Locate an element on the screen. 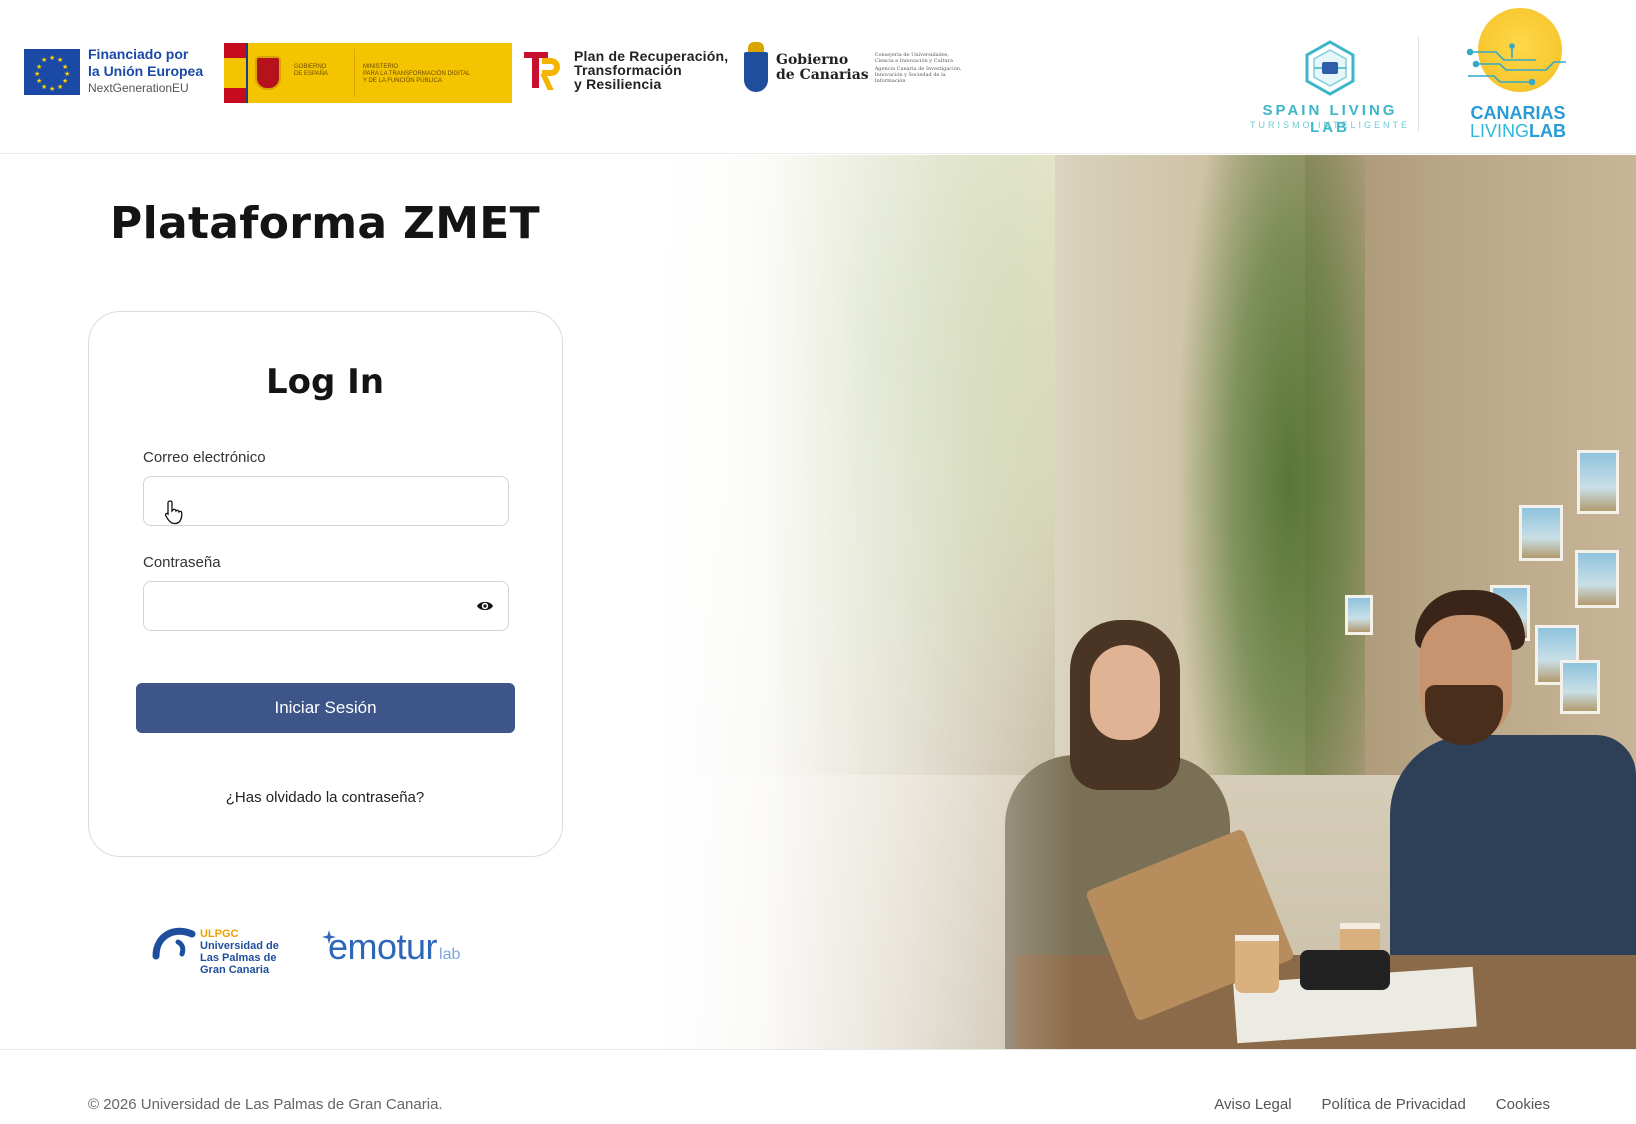  canarias-living-lab-logo: CANARIAS LIVINGLAB is located at coordinates (1518, 74).